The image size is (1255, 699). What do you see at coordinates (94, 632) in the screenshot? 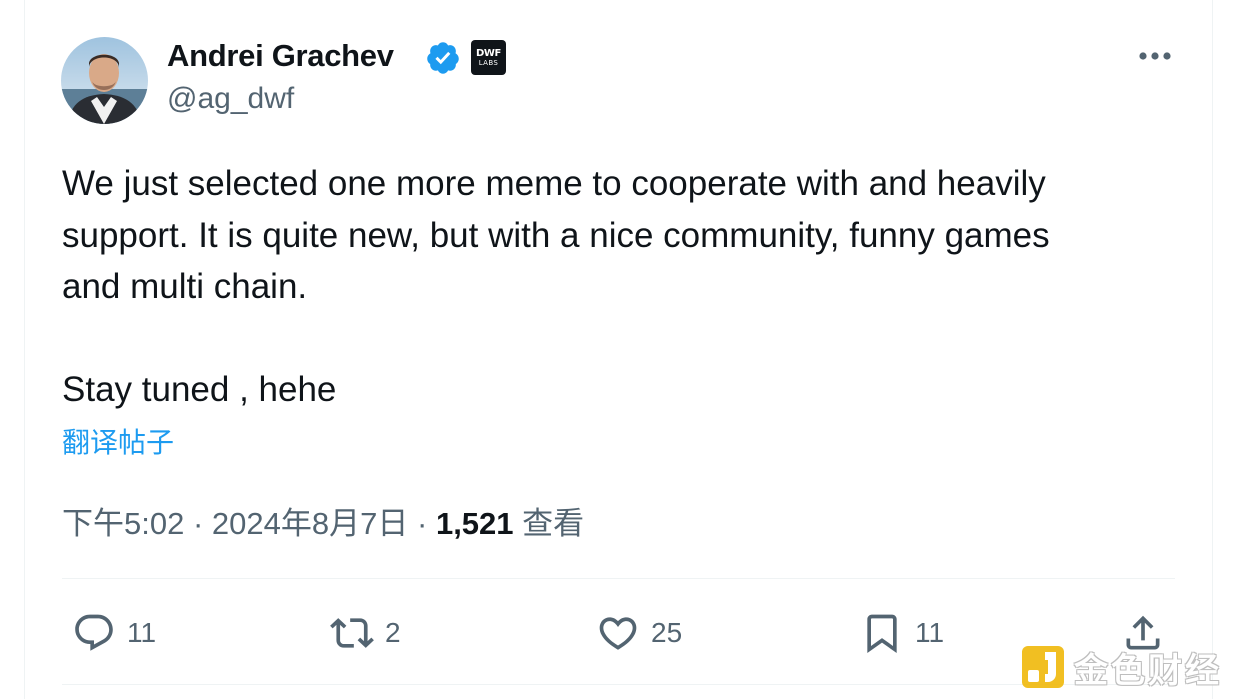
I see `reply-icon` at bounding box center [94, 632].